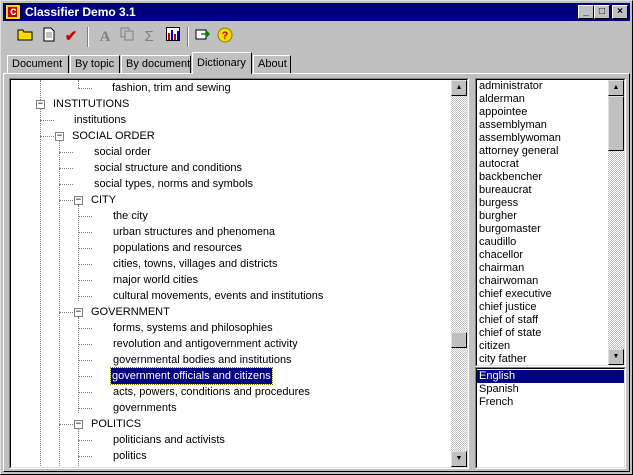  Describe the element at coordinates (130, 312) in the screenshot. I see `tree-node-government-group: GOVERNMENT` at that location.